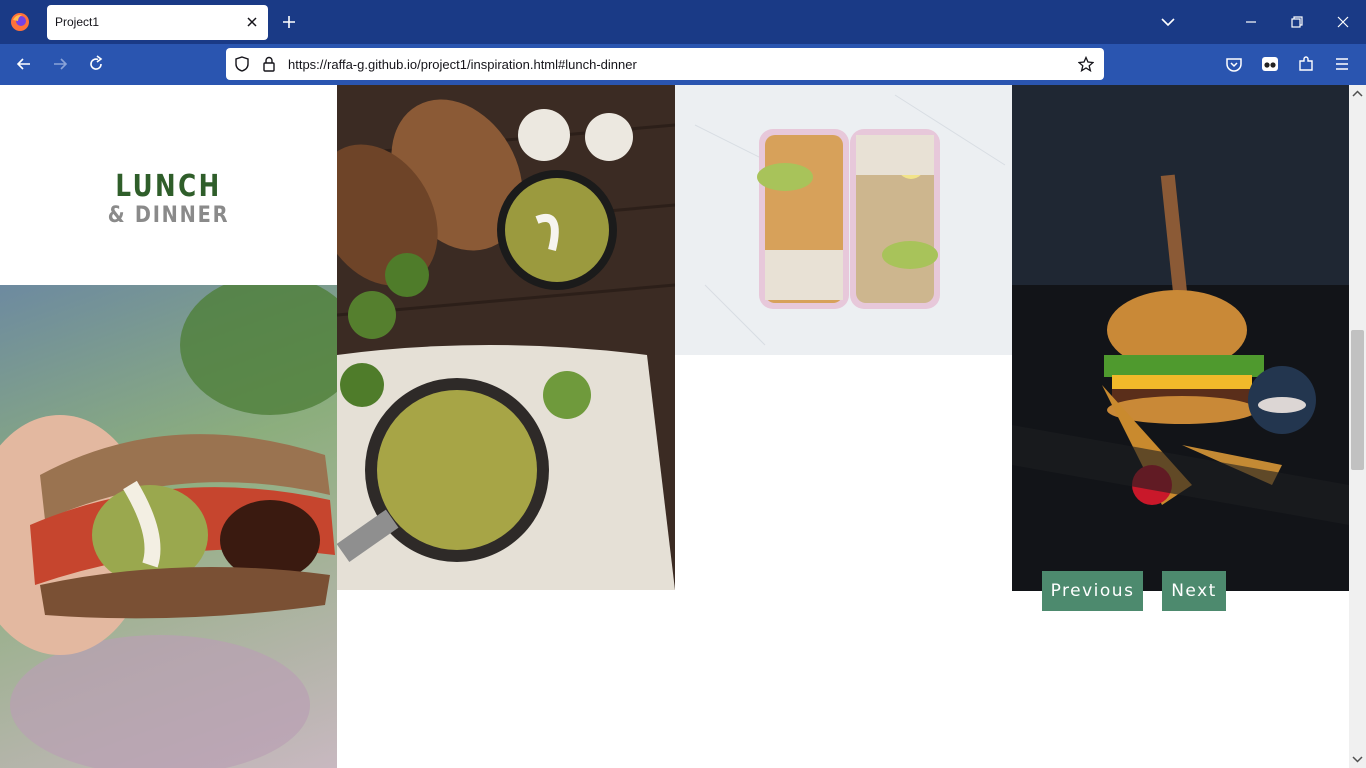  I want to click on bookmark-star-icon, so click(1086, 64).